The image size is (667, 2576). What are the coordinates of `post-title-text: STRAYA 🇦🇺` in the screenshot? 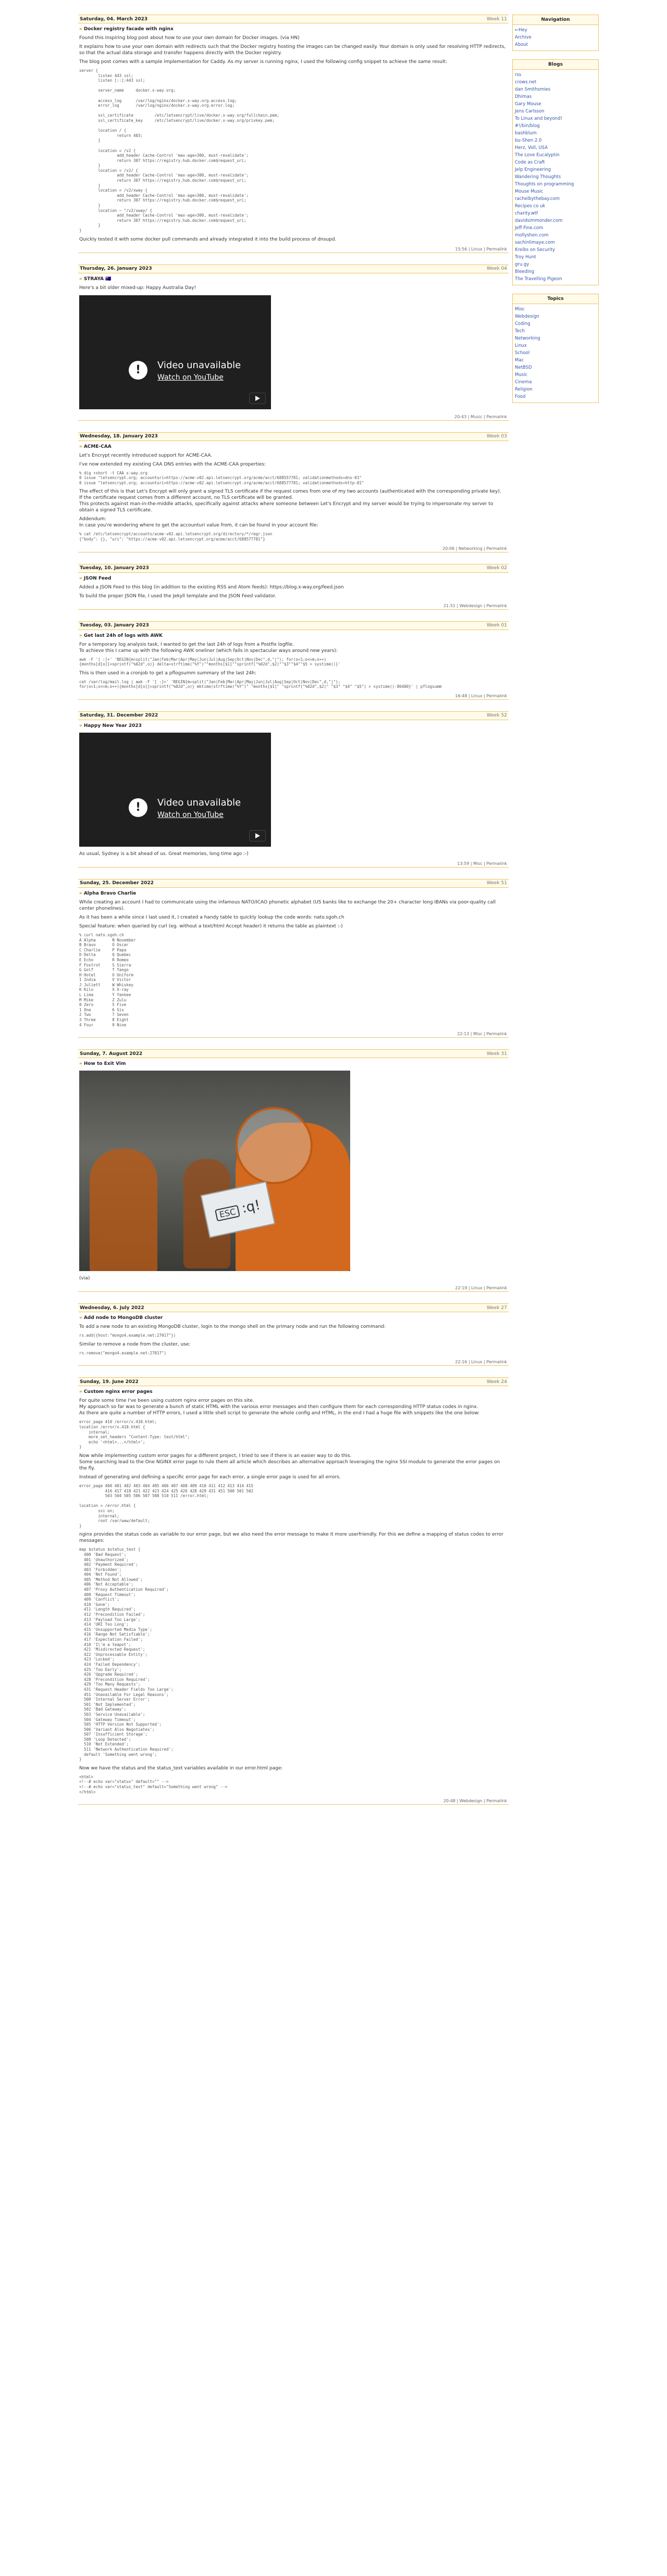 It's located at (98, 279).